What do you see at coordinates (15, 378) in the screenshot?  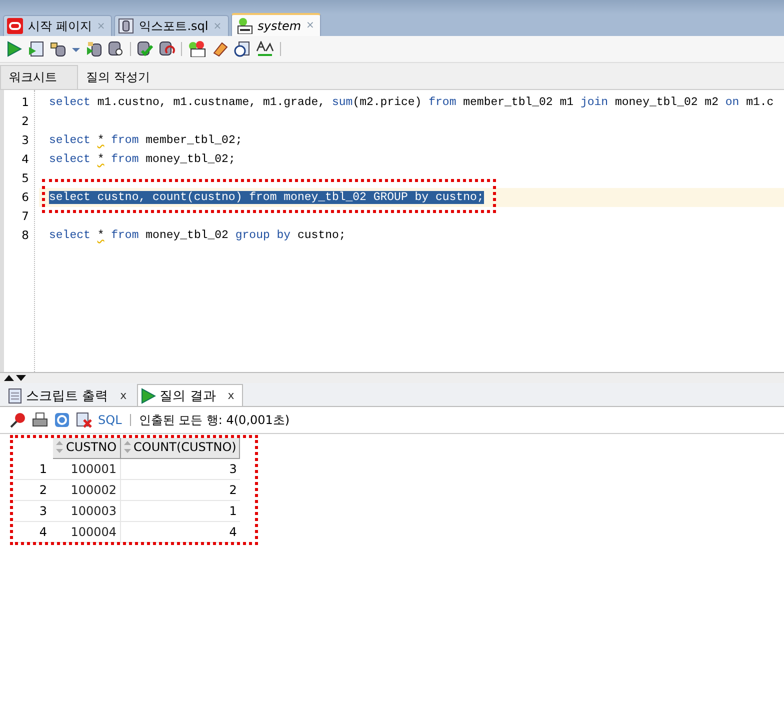 I see `collapse-arrows-icon` at bounding box center [15, 378].